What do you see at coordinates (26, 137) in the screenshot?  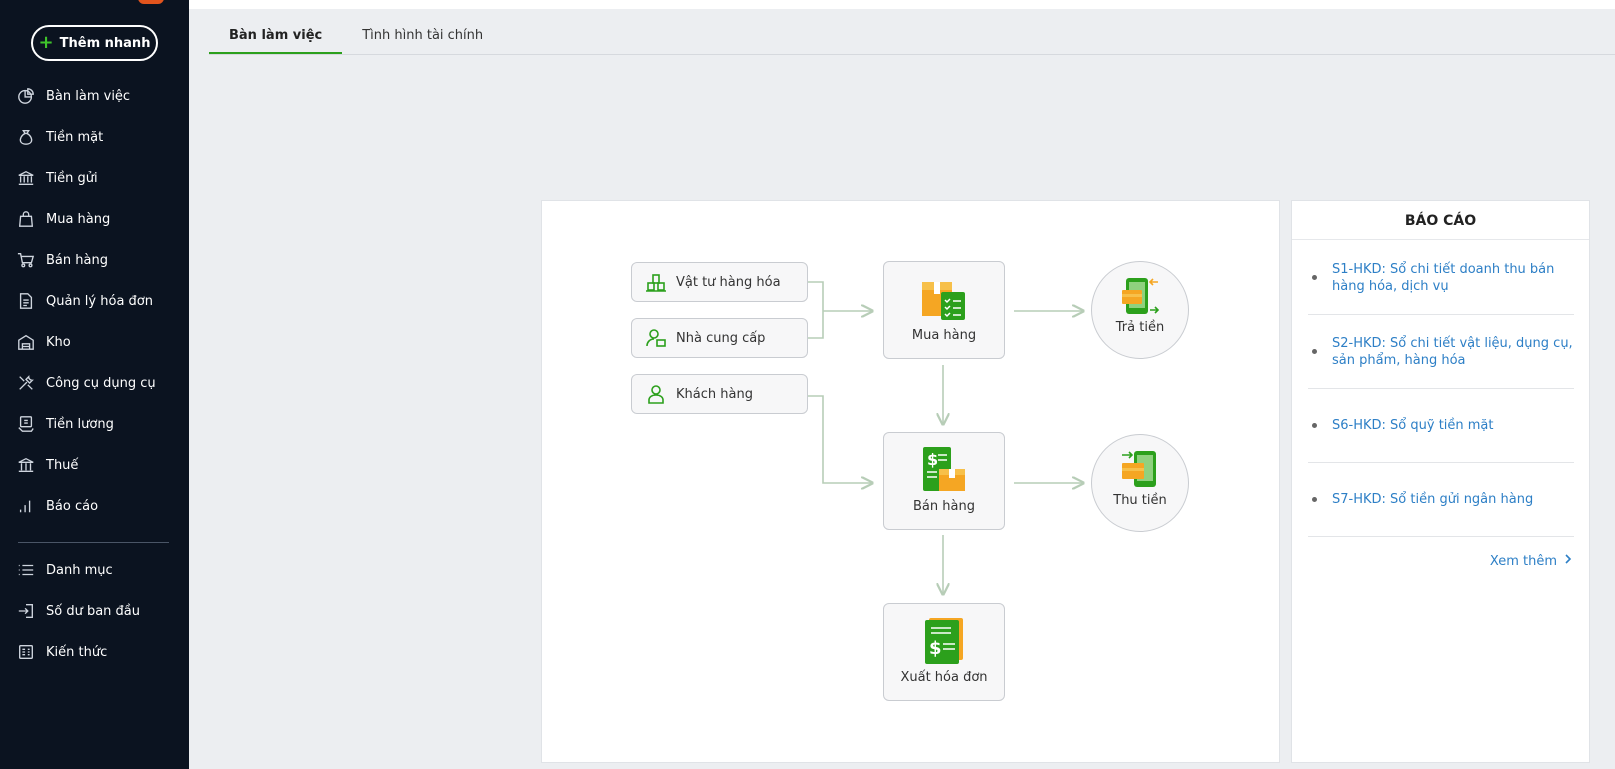 I see `money-bag-icon` at bounding box center [26, 137].